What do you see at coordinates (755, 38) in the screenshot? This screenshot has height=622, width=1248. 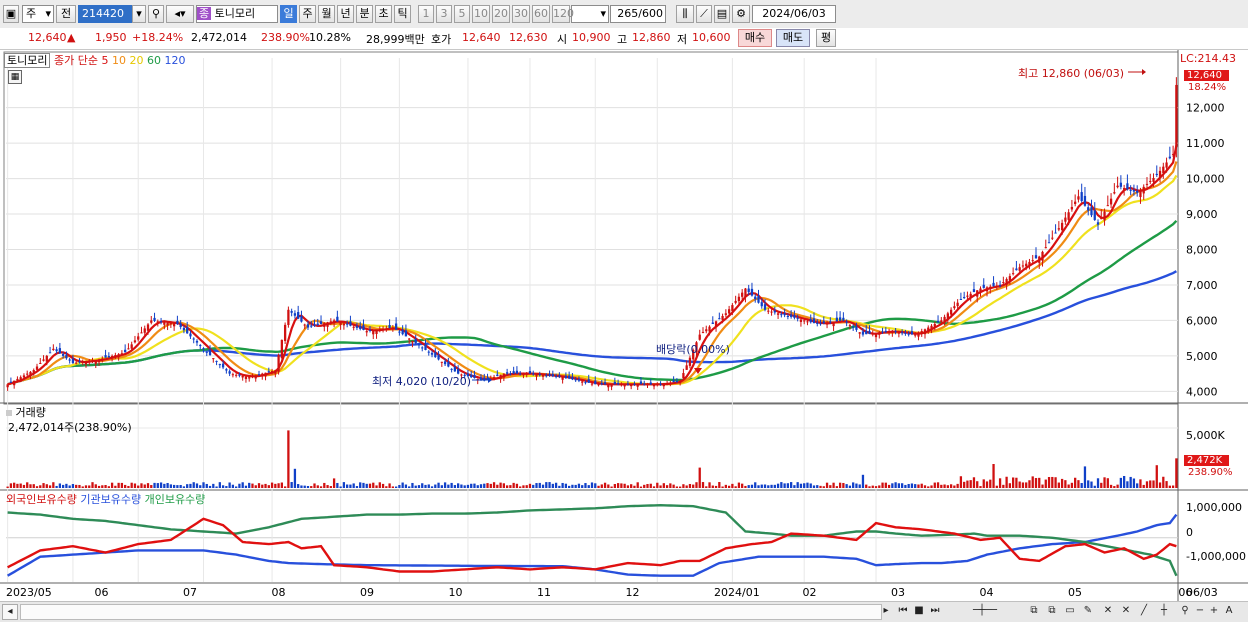 I see `buy-button: 매수` at bounding box center [755, 38].